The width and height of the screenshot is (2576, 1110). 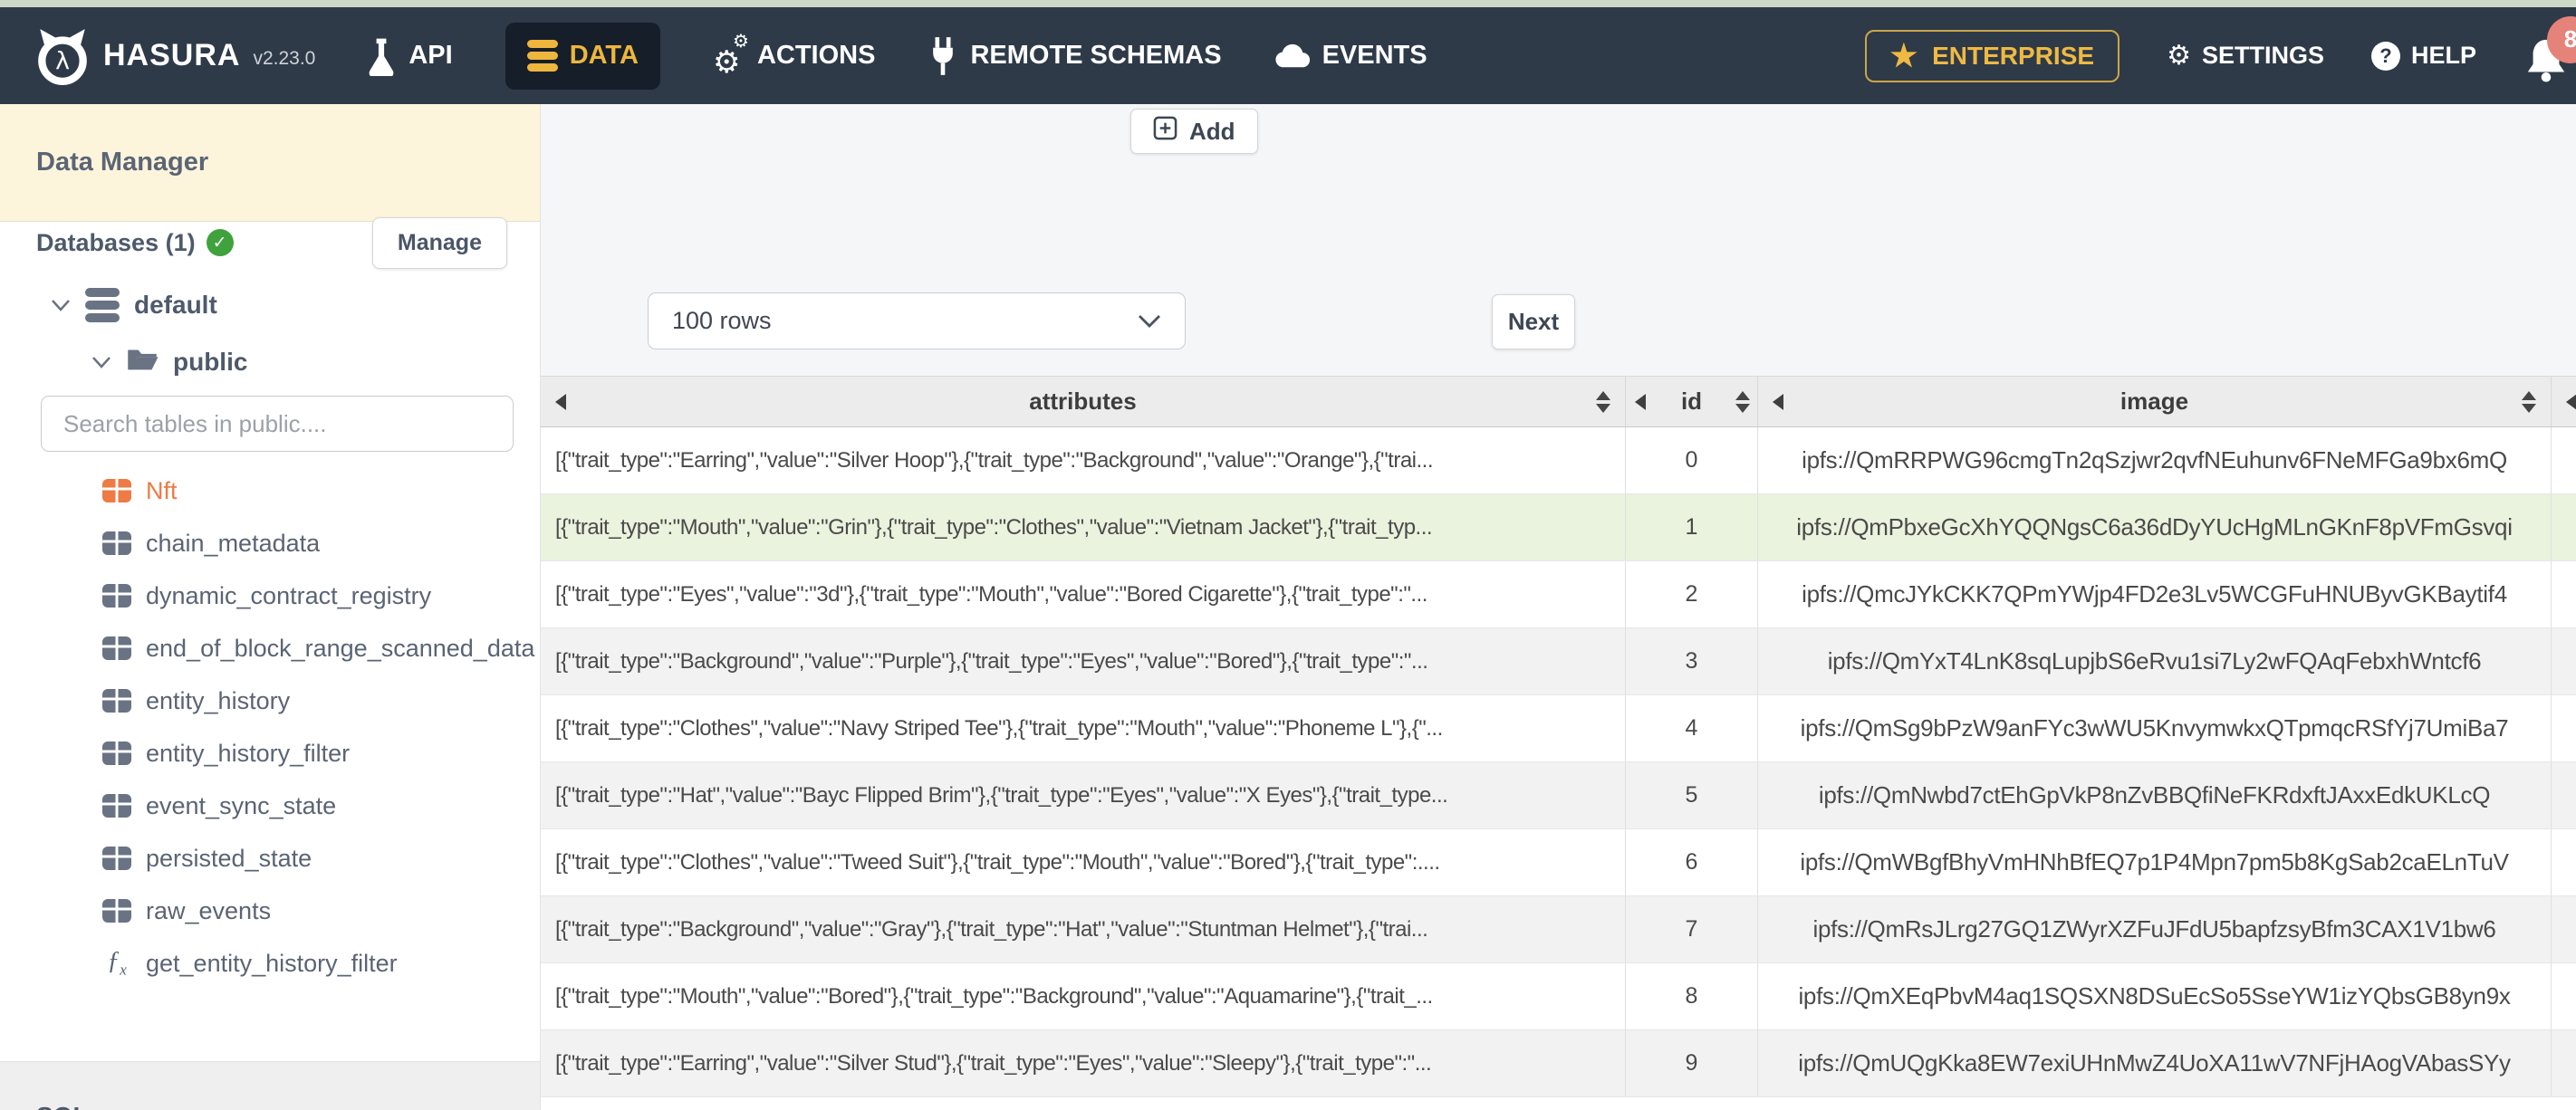 What do you see at coordinates (1692, 862) in the screenshot?
I see `cell-id: 6` at bounding box center [1692, 862].